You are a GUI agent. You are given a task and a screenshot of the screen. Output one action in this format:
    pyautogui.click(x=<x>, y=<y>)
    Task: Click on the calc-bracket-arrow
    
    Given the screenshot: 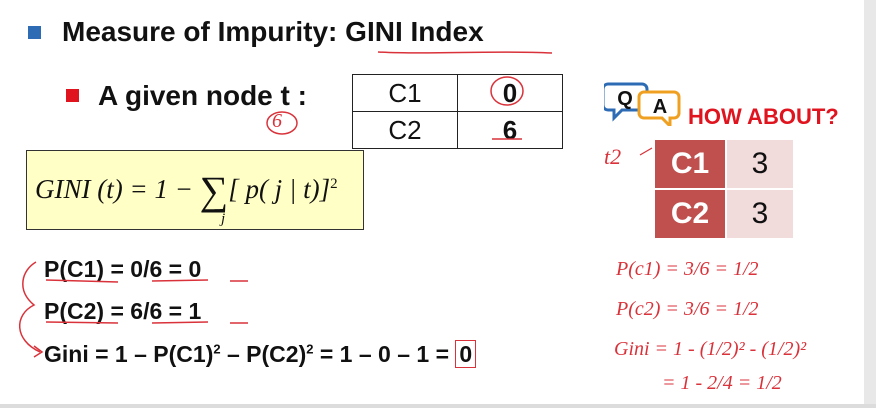 What is the action you would take?
    pyautogui.click(x=29, y=307)
    